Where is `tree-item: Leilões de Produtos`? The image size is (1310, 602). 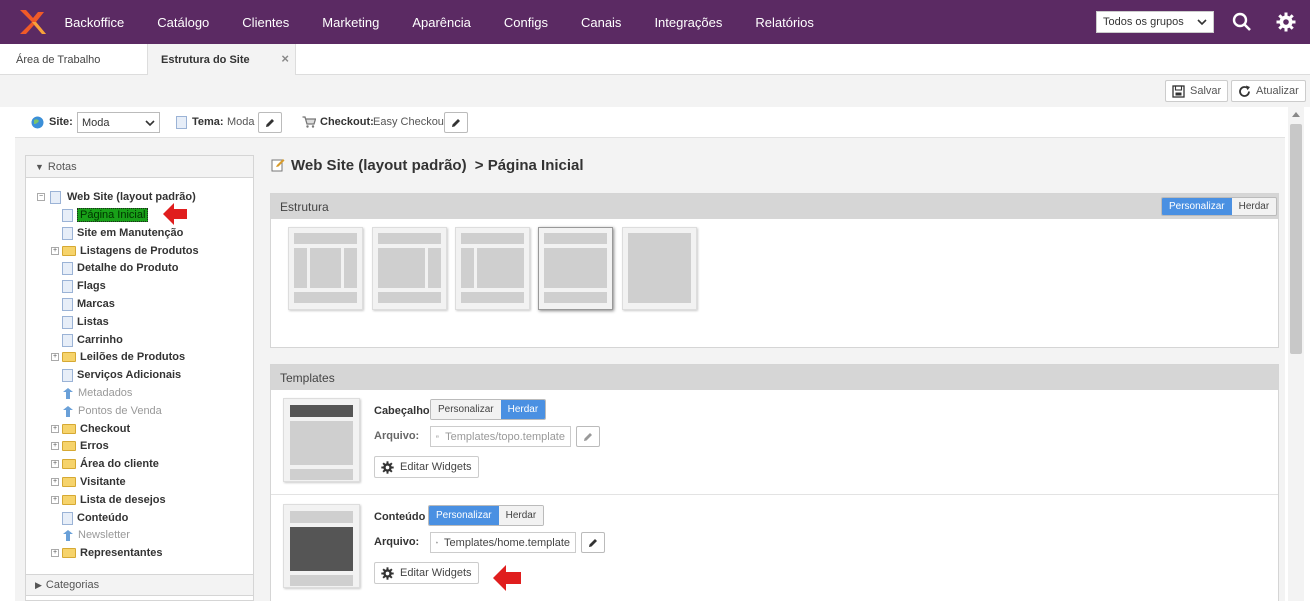 tree-item: Leilões de Produtos is located at coordinates (123, 357).